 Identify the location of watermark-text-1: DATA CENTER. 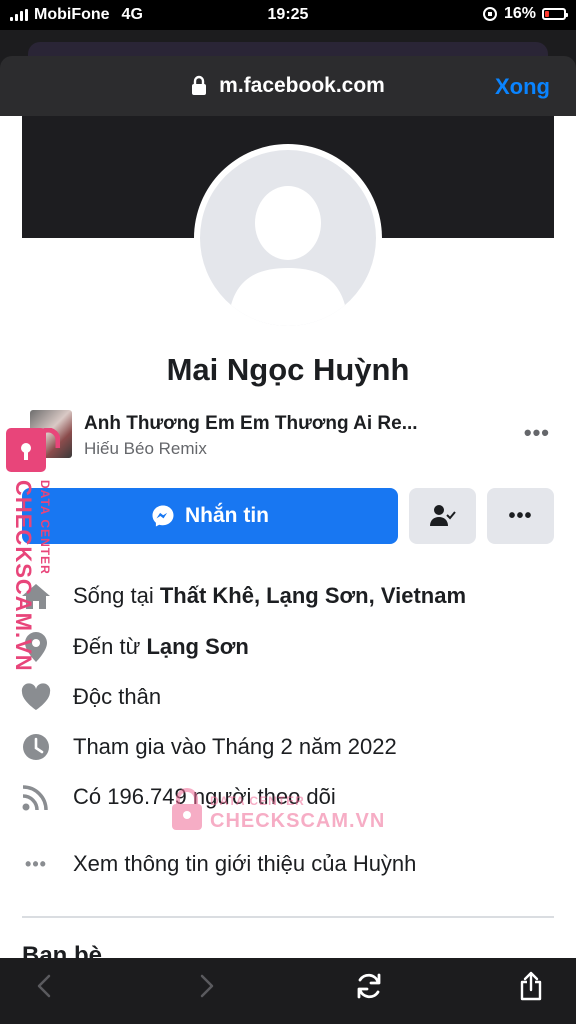
(45, 527).